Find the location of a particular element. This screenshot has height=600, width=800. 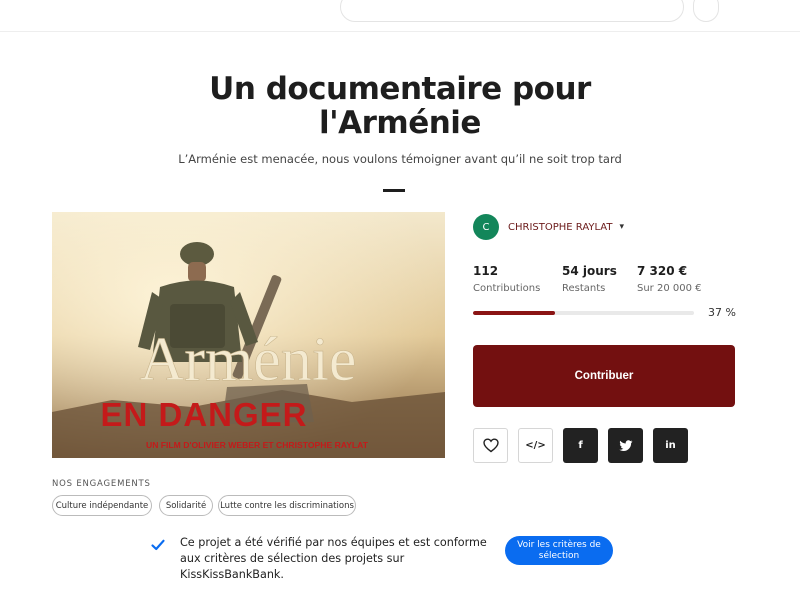

author-name: CHRISTOPHE RAYLAT is located at coordinates (560, 227).